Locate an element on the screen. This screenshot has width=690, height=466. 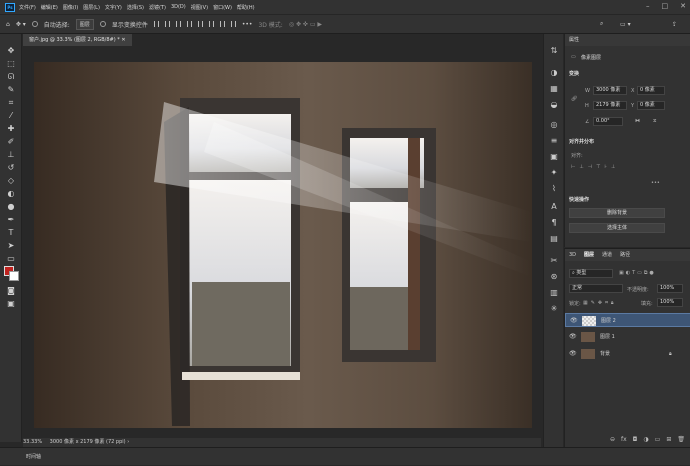
history-brush-tool-icon: ↺ is located at coordinates (11, 168).